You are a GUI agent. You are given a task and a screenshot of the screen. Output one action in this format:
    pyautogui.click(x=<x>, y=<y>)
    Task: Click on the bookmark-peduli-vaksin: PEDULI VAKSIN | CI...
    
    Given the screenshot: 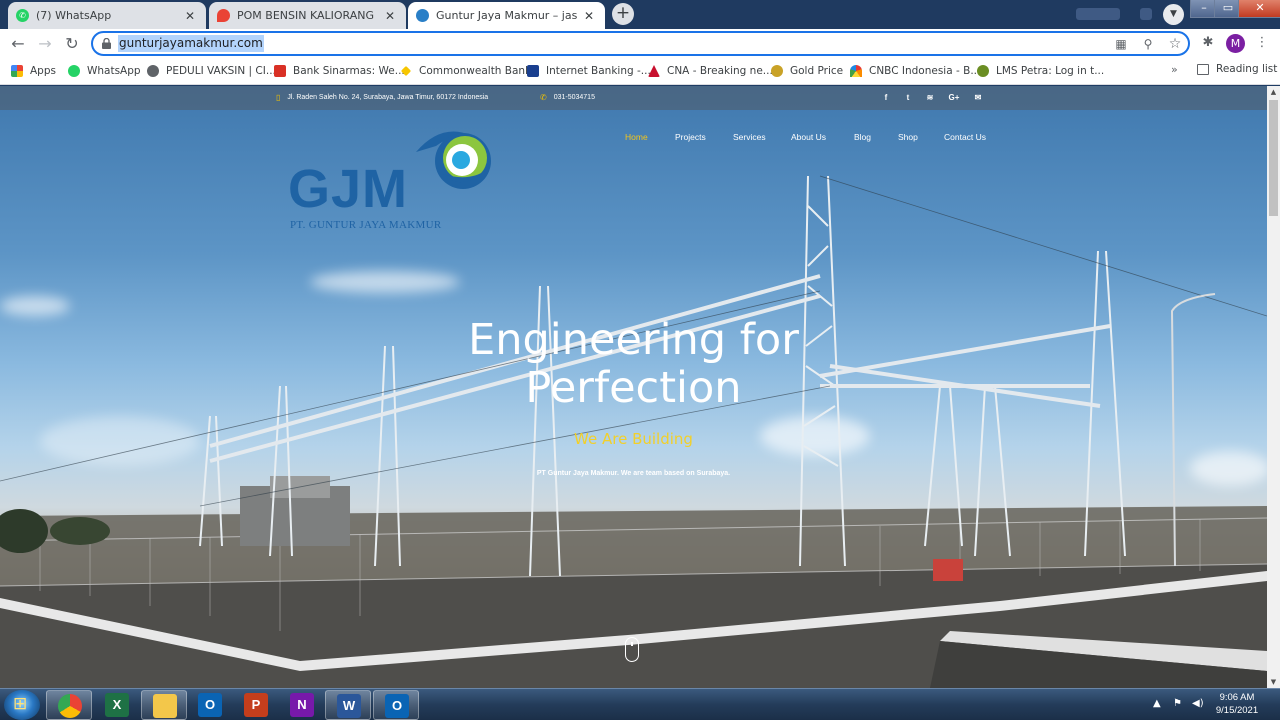 What is the action you would take?
    pyautogui.click(x=211, y=71)
    